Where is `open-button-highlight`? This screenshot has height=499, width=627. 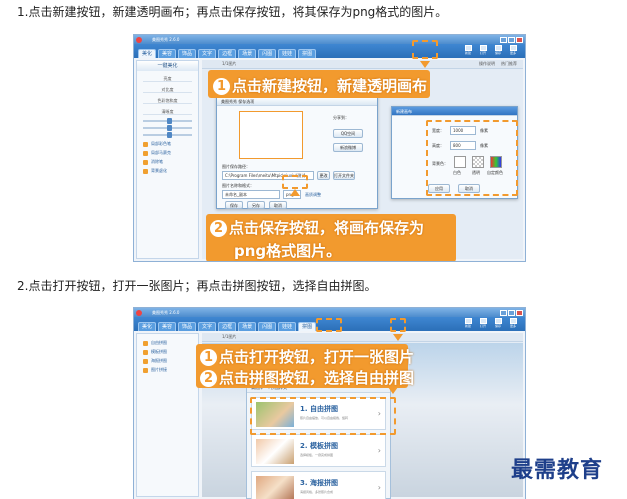 open-button-highlight is located at coordinates (398, 325).